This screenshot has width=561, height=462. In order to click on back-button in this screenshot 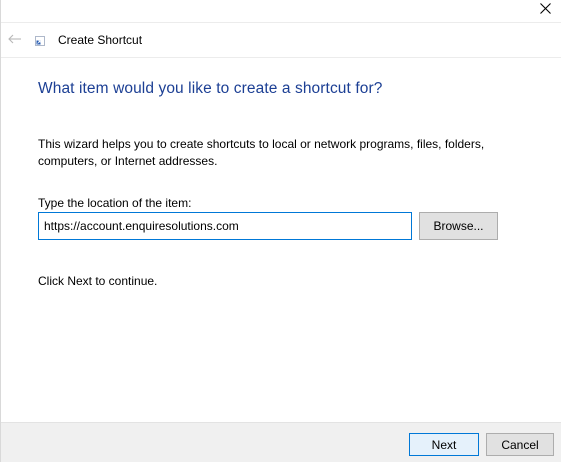, I will do `click(15, 39)`.